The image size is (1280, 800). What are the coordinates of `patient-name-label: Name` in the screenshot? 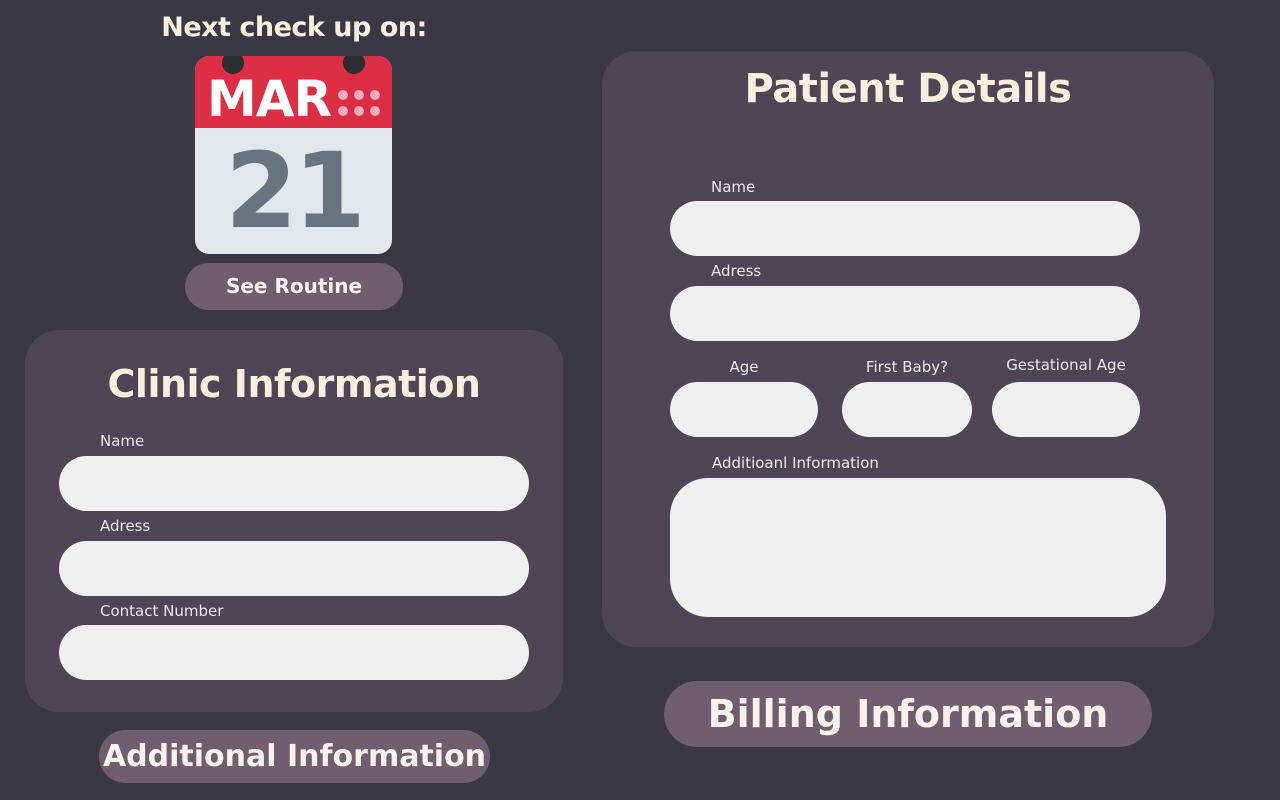 It's located at (733, 187).